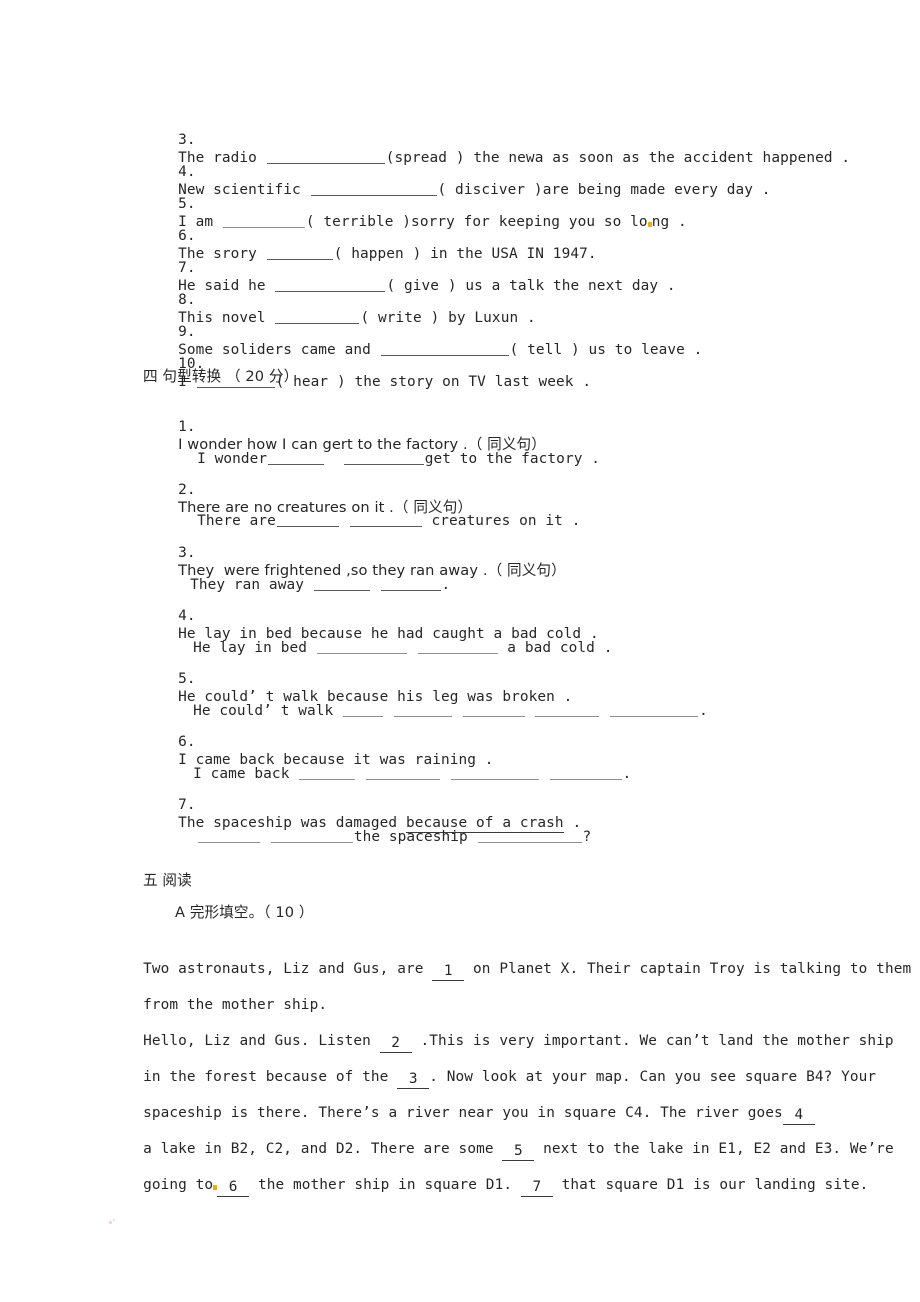 The image size is (920, 1302). I want to click on passage-text: that square D1 is our landing site., so click(710, 1185).